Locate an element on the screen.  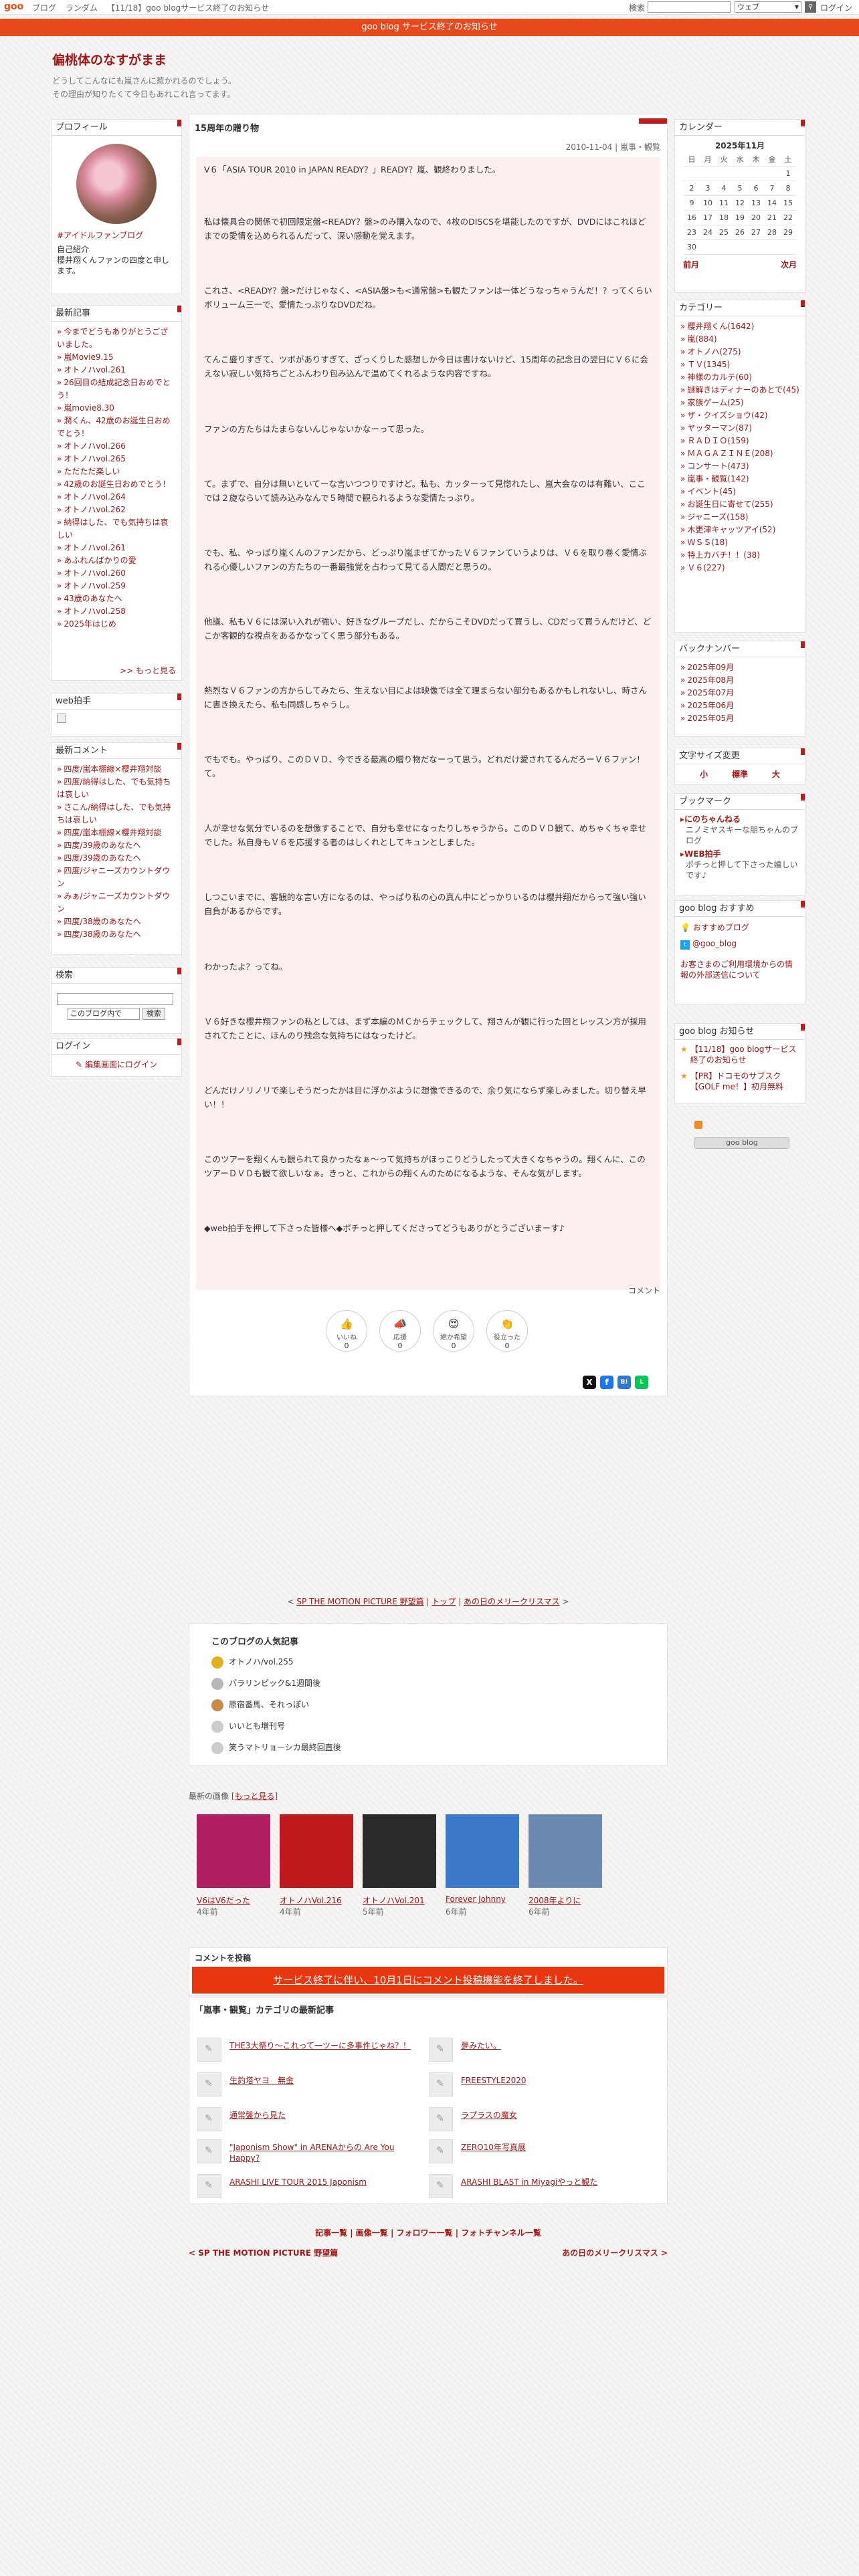
category-post-link: ARASHI BLAST in Miyagiやっと観た is located at coordinates (554, 2182).